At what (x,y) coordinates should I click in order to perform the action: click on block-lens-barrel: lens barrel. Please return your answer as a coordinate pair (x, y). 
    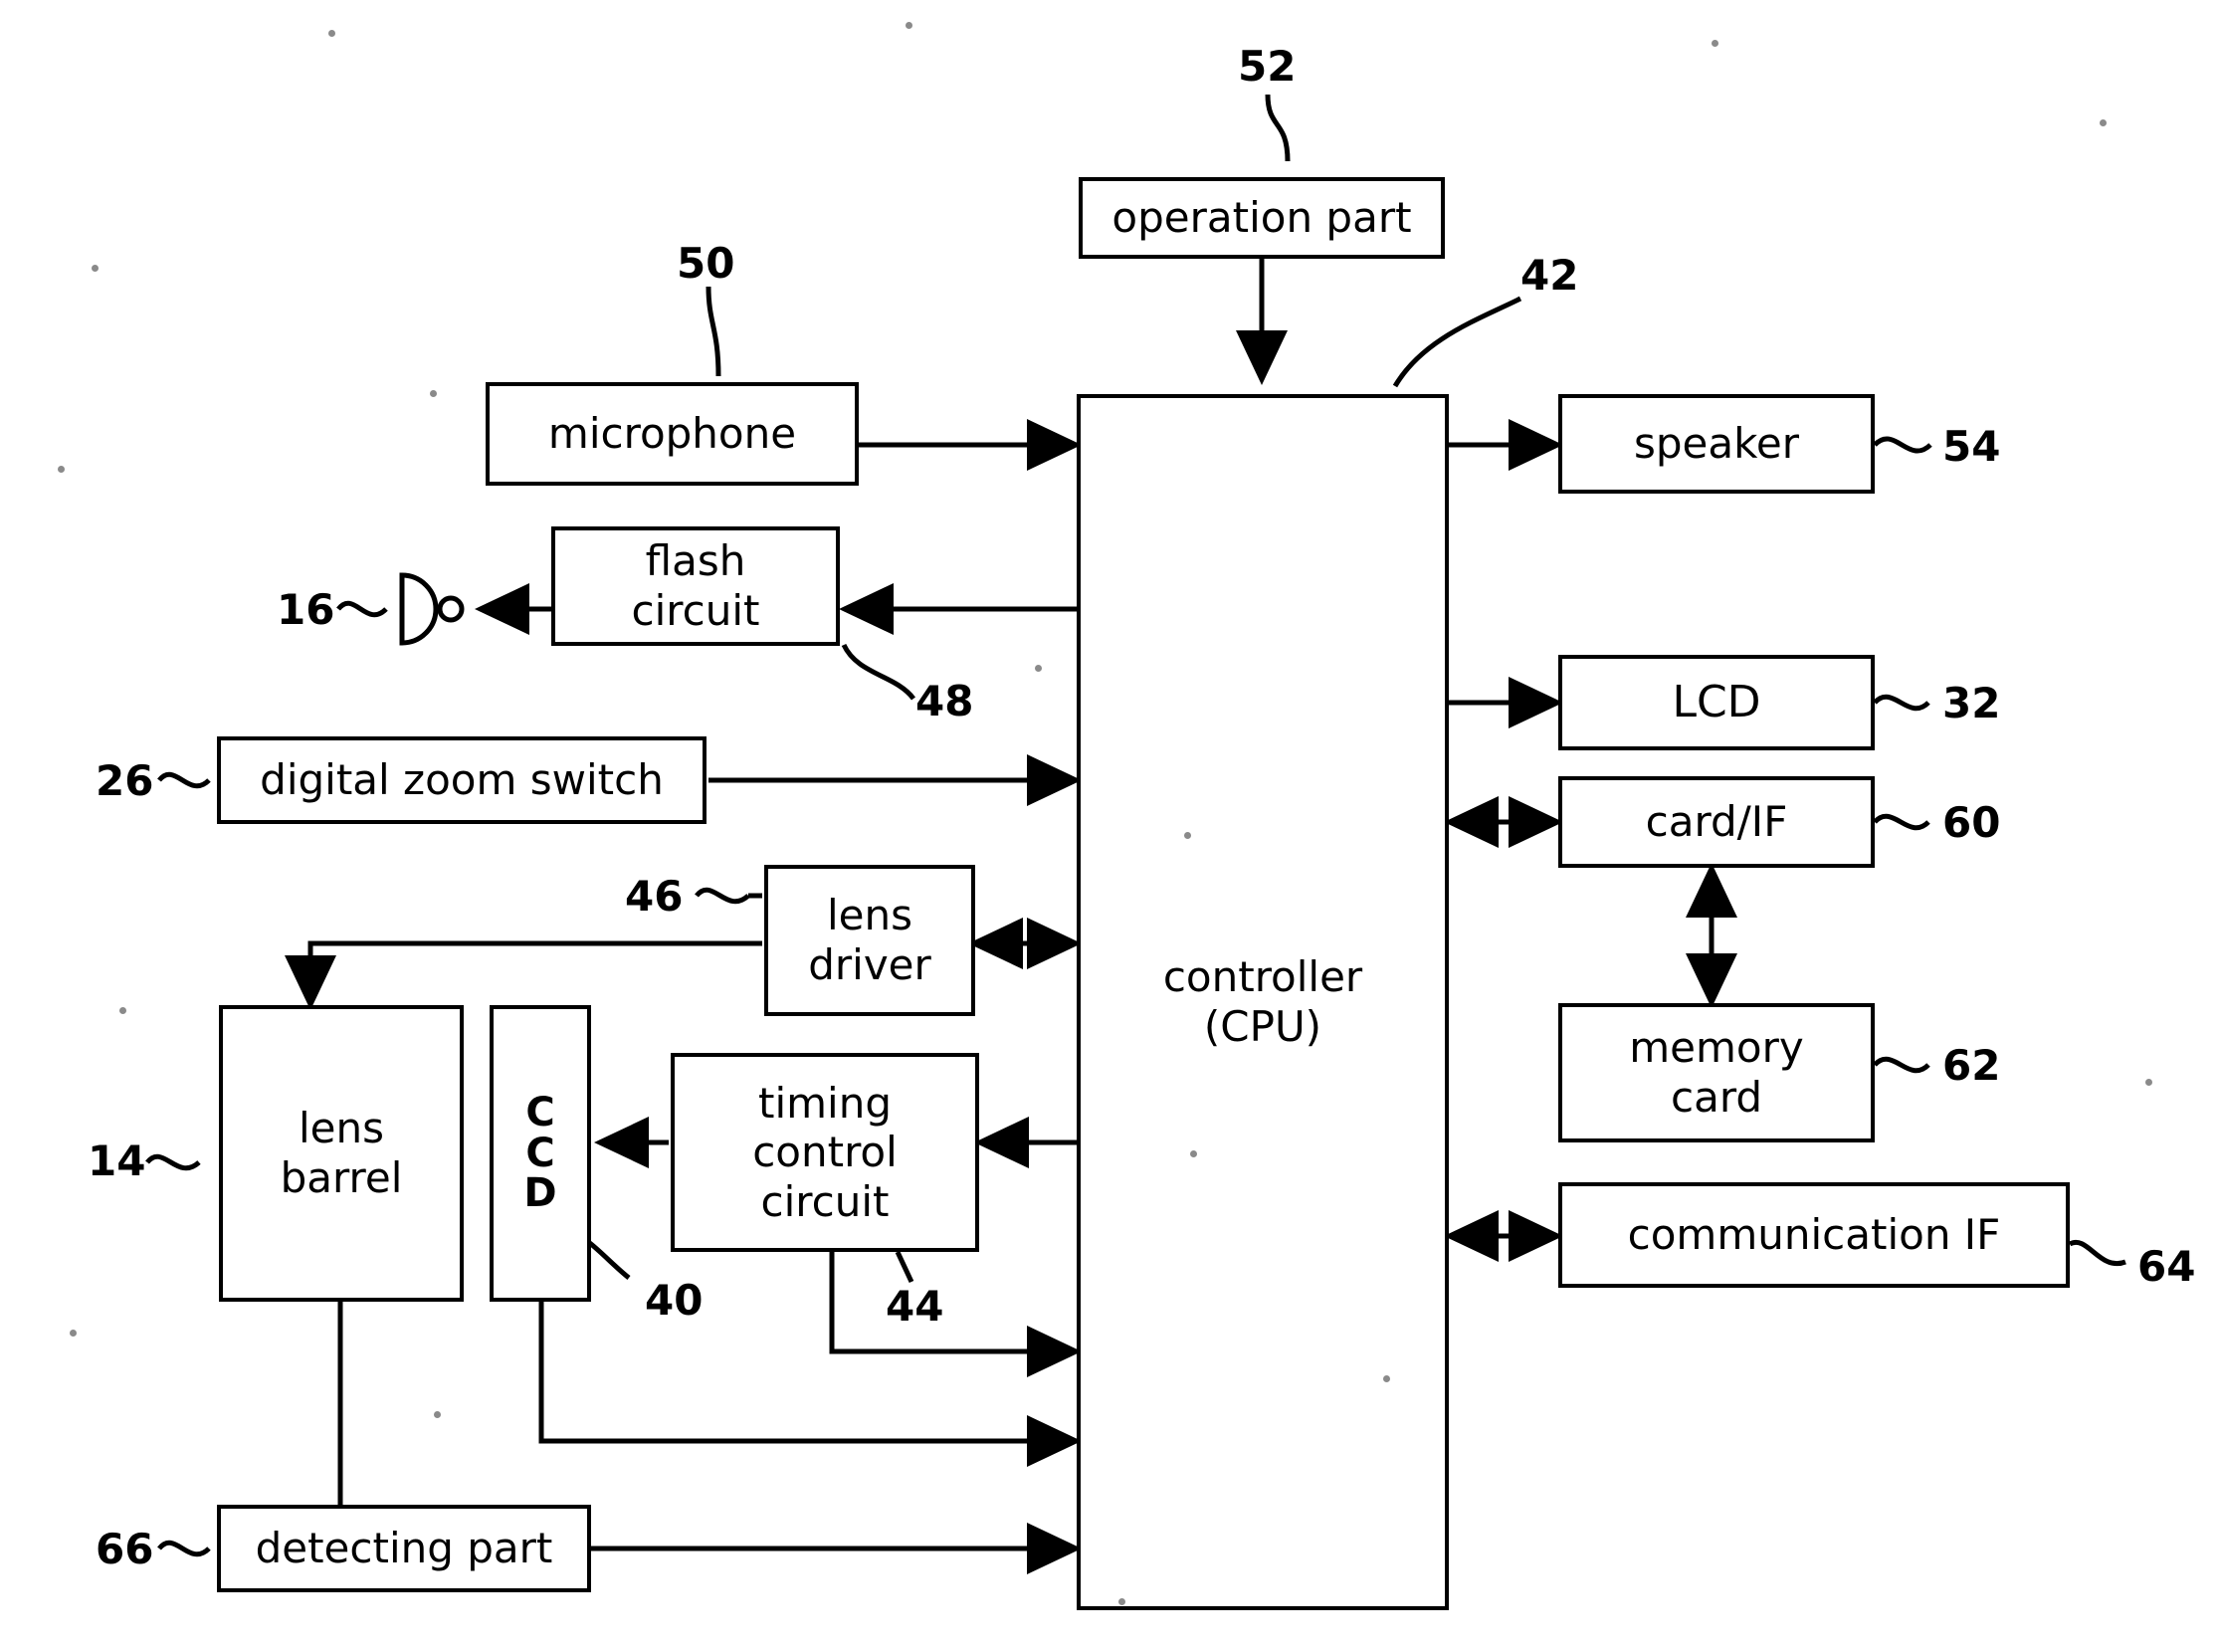
    Looking at the image, I should click on (342, 1153).